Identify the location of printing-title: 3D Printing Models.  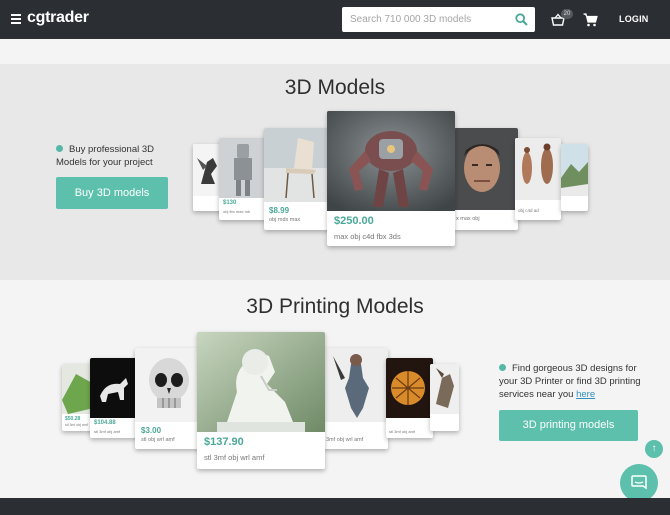
(335, 306).